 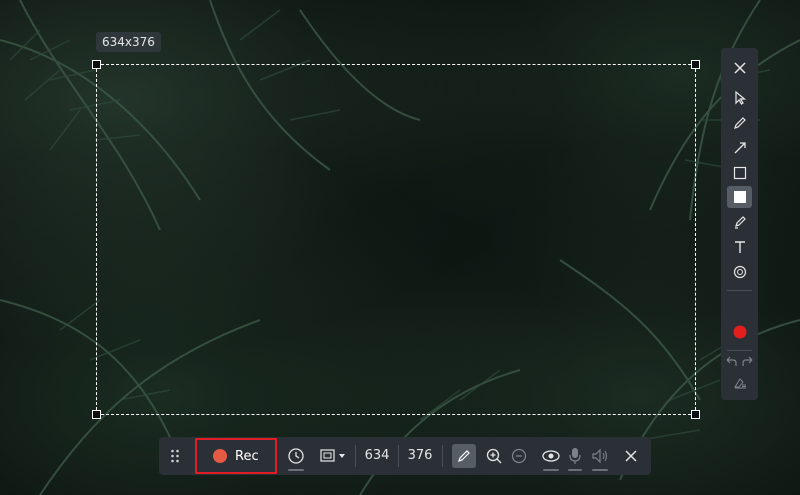 What do you see at coordinates (519, 456) in the screenshot?
I see `zoom-out-icon` at bounding box center [519, 456].